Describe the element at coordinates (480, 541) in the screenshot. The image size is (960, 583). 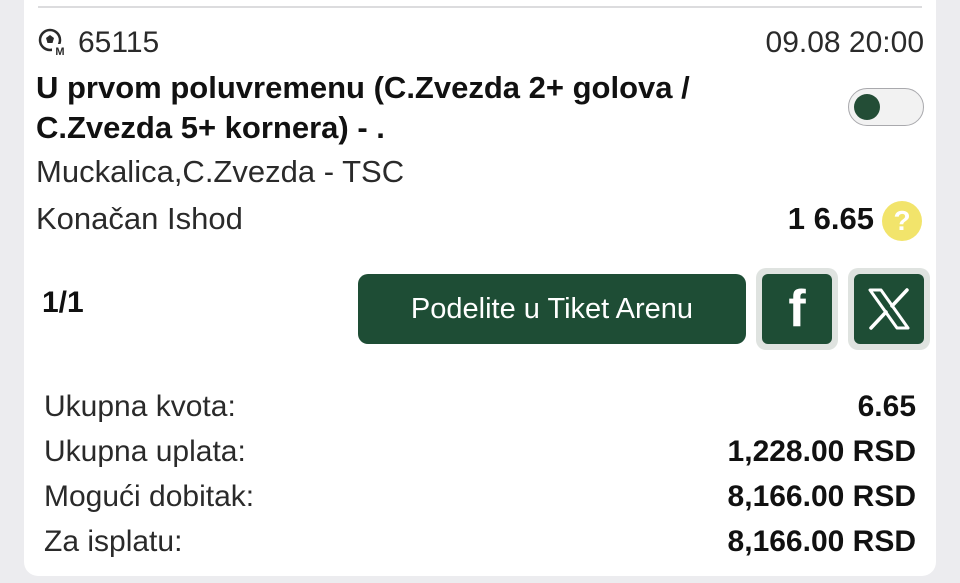
I see `summary-row-payout: Za isplatu: 8,166.00 RSD` at that location.